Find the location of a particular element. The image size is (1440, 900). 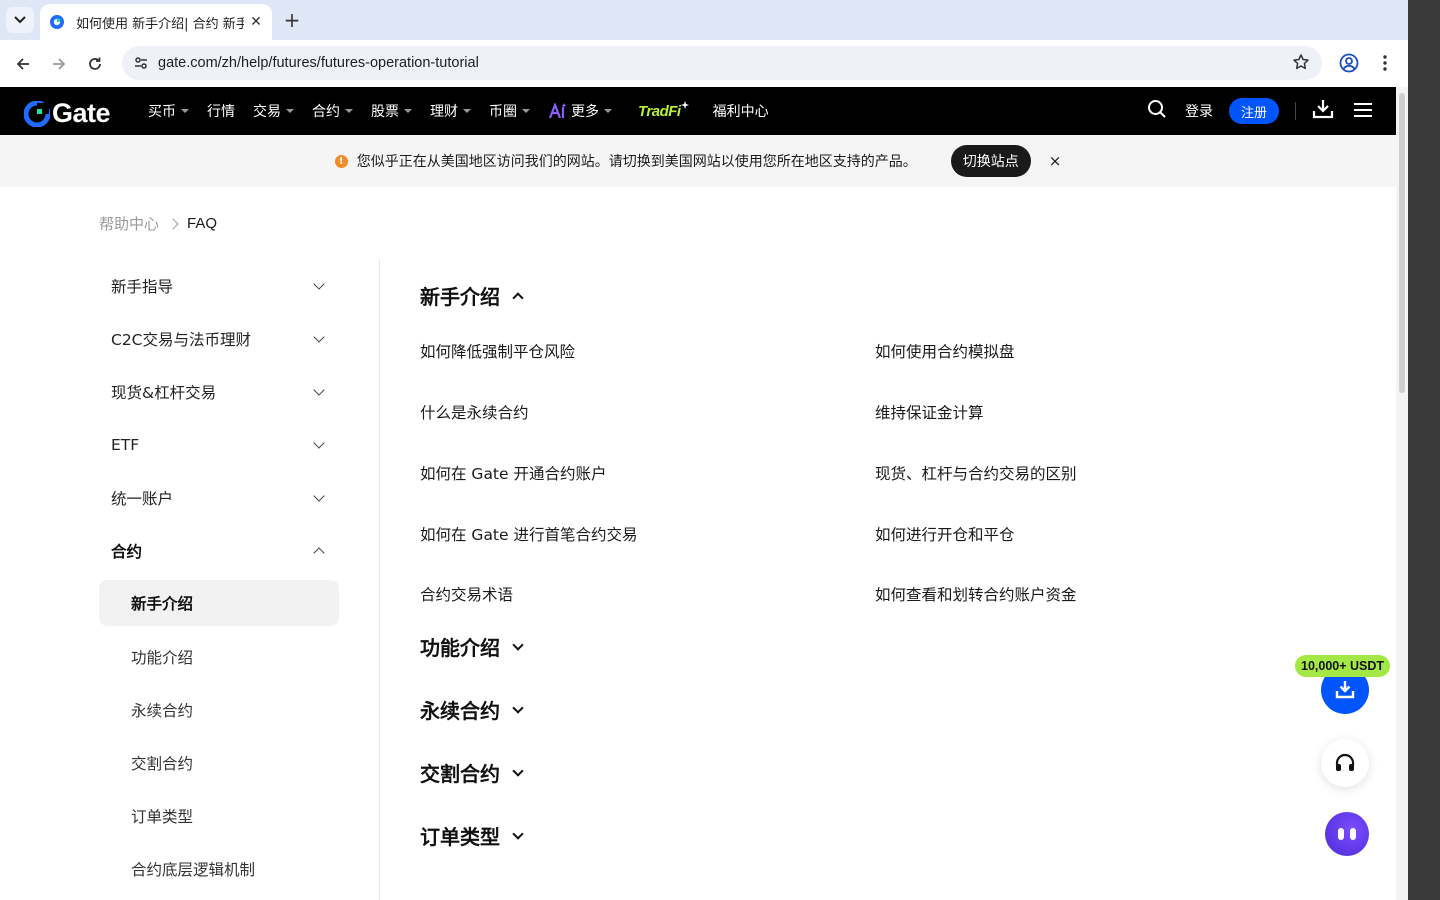

sidebar-category-unified-account: 统一账户 is located at coordinates (219, 497).